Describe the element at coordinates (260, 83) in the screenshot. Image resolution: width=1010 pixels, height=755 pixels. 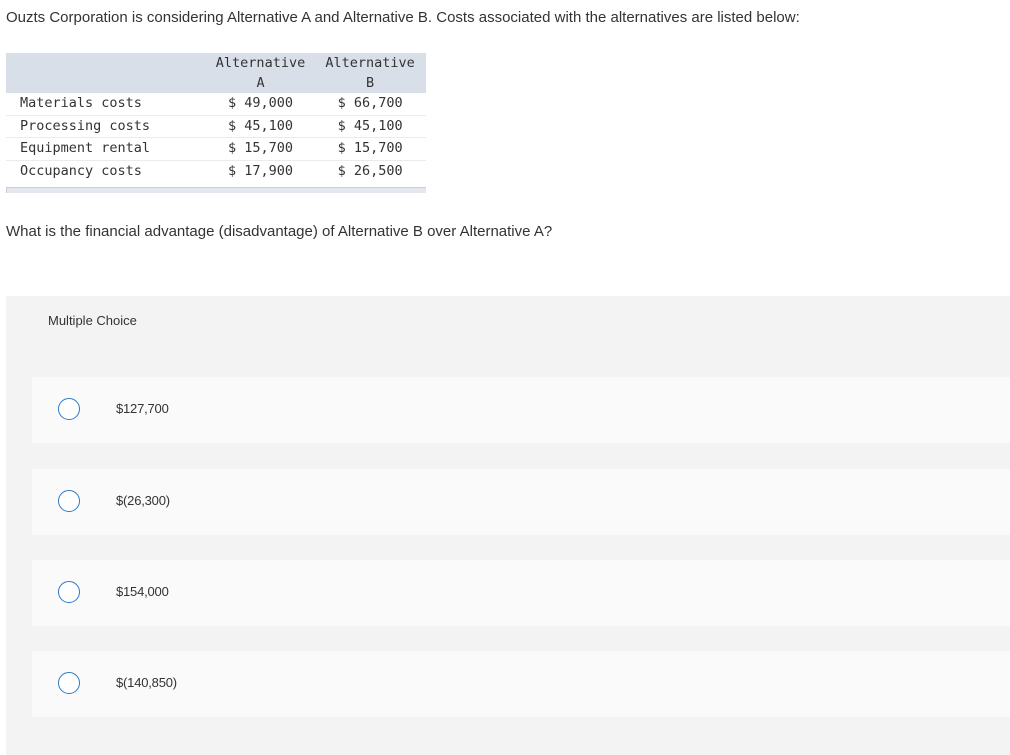
I see `header-alt-a-line2: A` at that location.